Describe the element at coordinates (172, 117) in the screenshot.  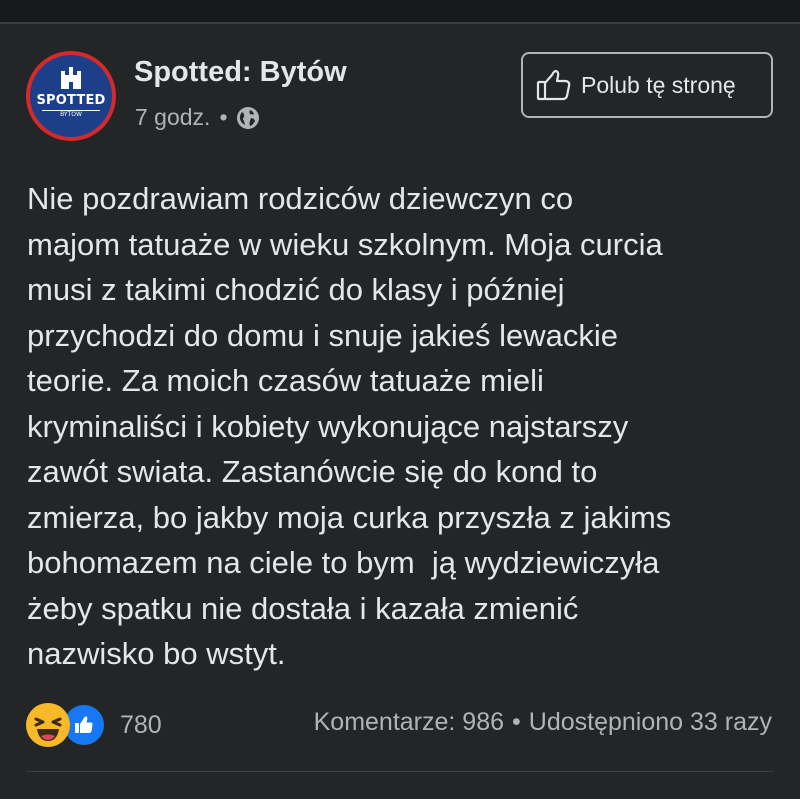
I see `post-timestamp: 7 godz.` at that location.